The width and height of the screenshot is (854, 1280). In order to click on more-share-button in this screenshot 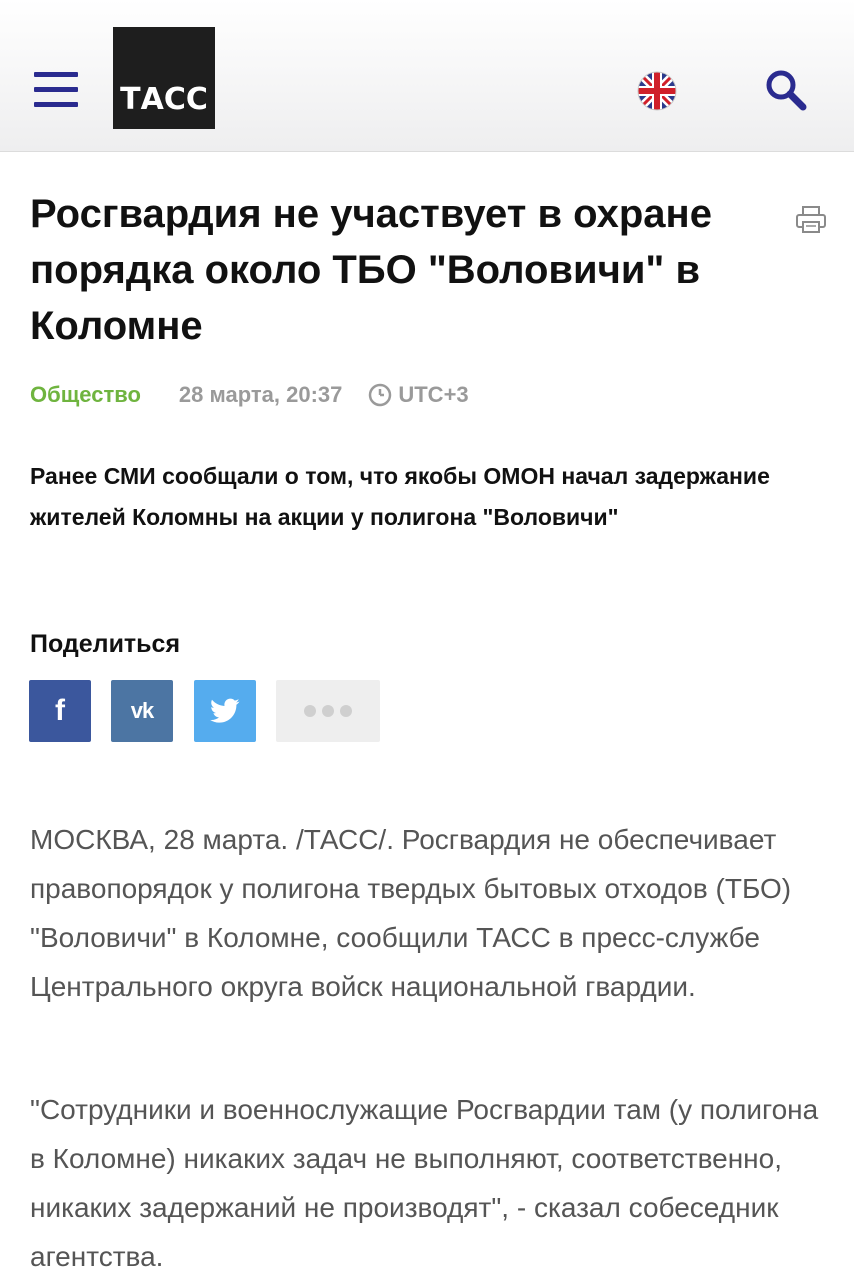, I will do `click(328, 711)`.